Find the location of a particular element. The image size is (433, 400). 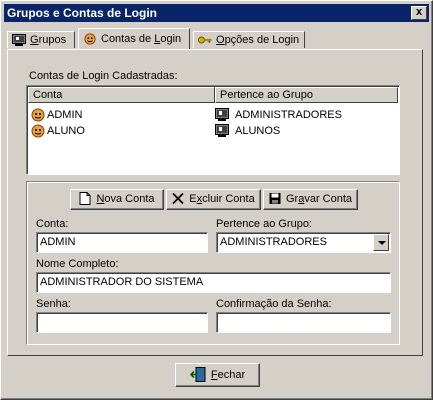

accounts-list-label: Contas de Login Cadastradas: is located at coordinates (103, 76).